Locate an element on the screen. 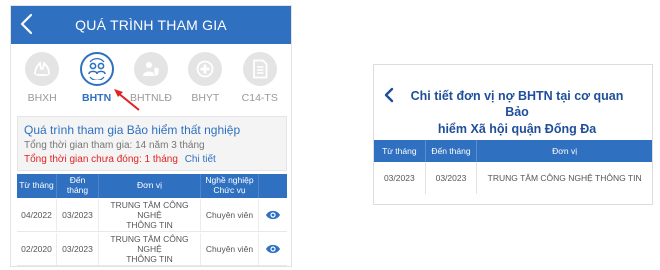 This screenshot has width=660, height=270. shield-person-icon is located at coordinates (151, 69).